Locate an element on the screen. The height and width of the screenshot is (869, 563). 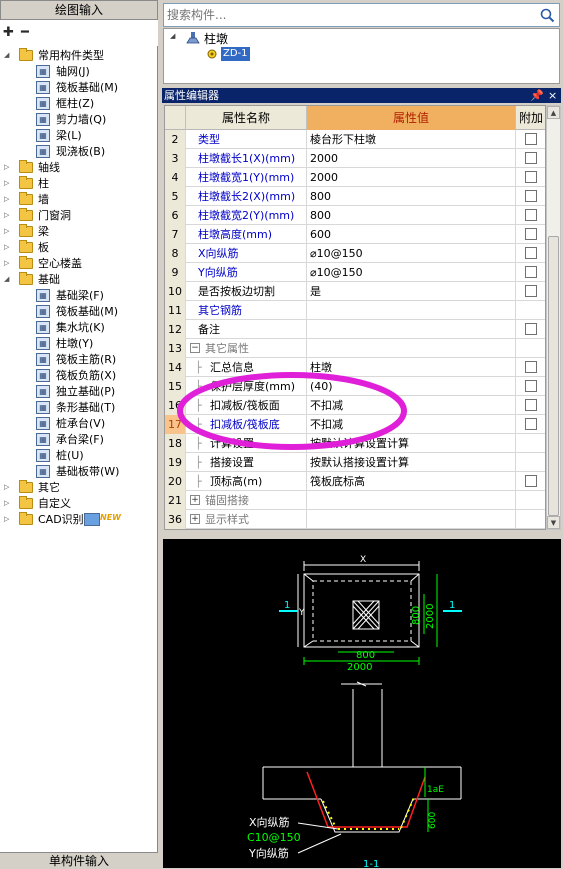
tree-item: ▦ 剪力墙(Q) is located at coordinates (79, 120).